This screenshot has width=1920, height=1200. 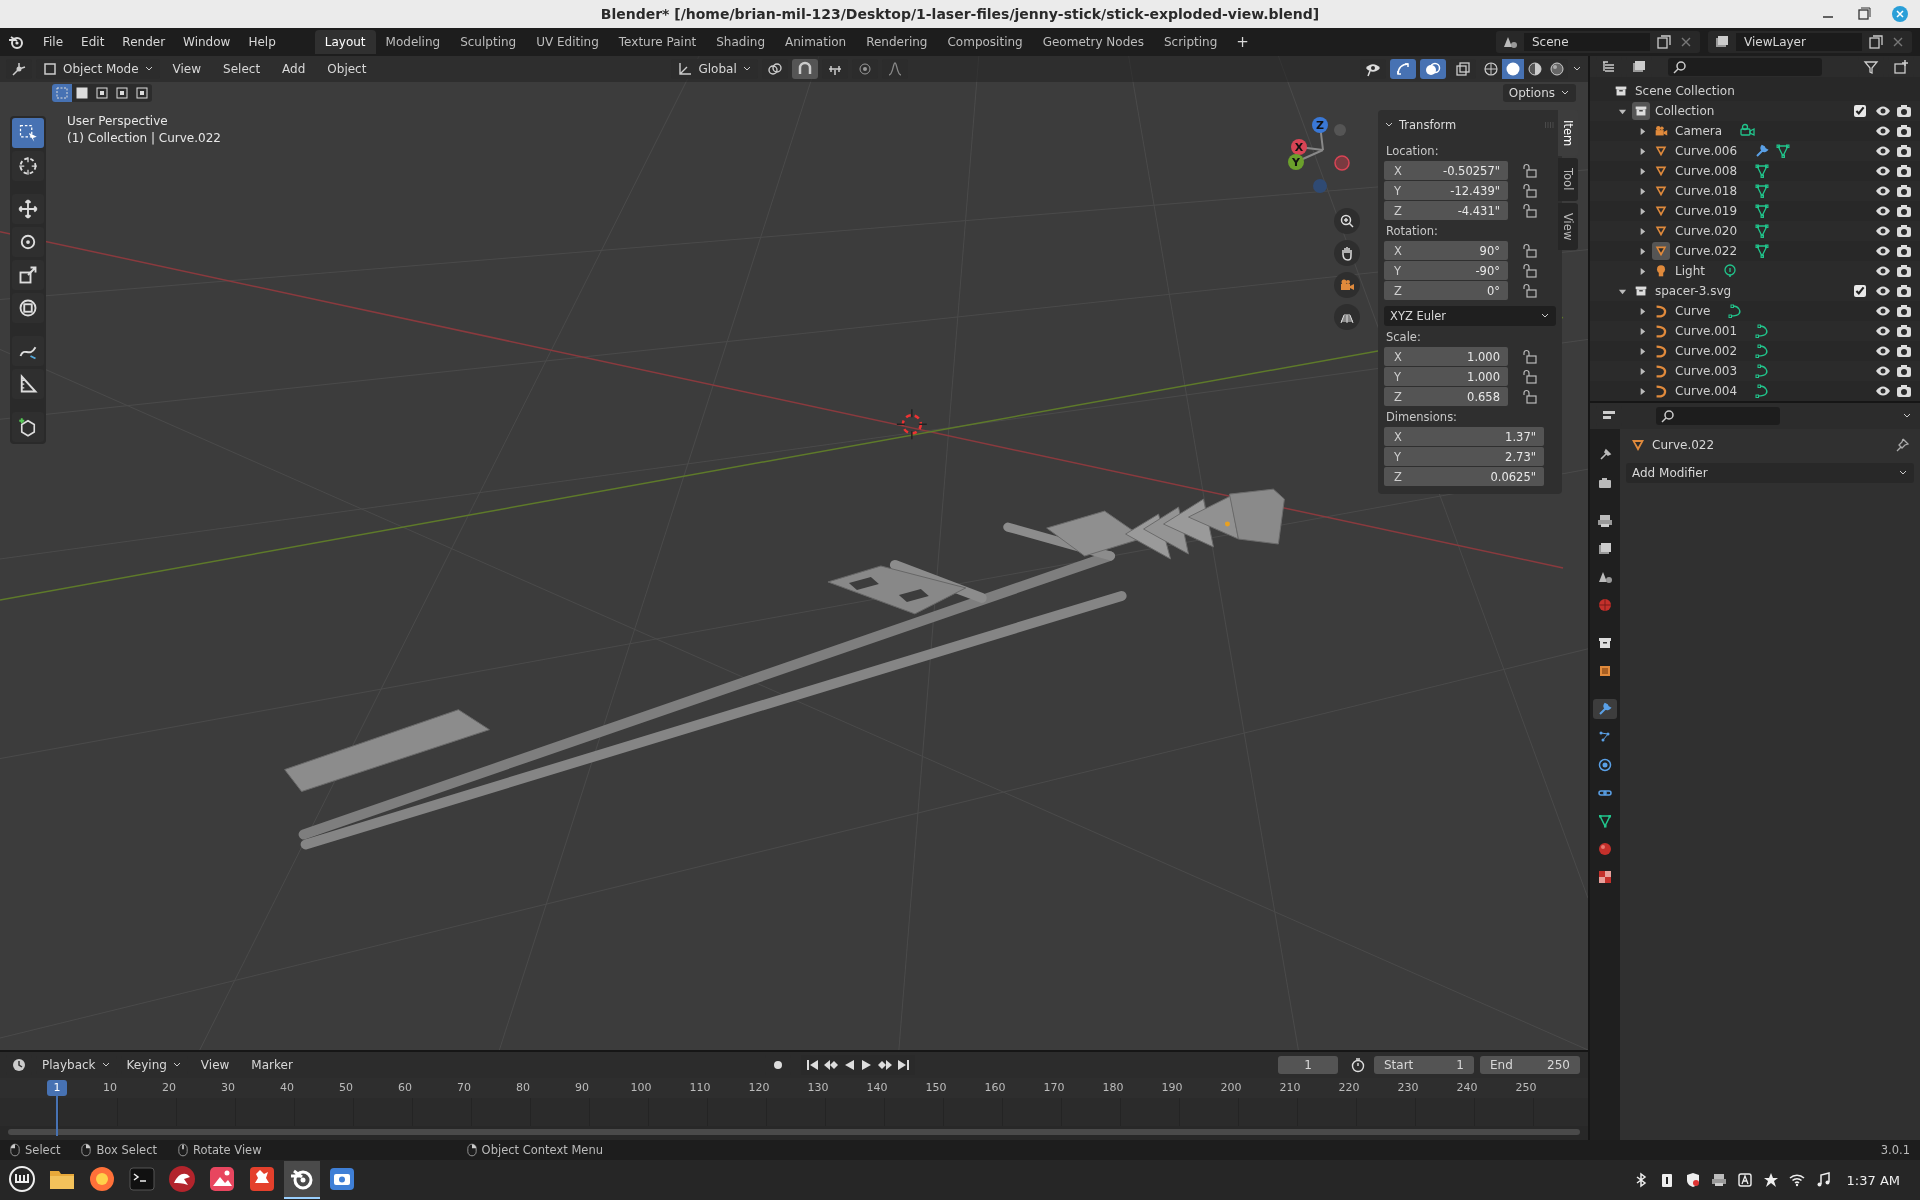 What do you see at coordinates (960, 14) in the screenshot?
I see `window-title: Blender* [/home/brian-mil-123/Desktop/1-laser-files/jenny-stick/stick-exploded-view.blend]` at bounding box center [960, 14].